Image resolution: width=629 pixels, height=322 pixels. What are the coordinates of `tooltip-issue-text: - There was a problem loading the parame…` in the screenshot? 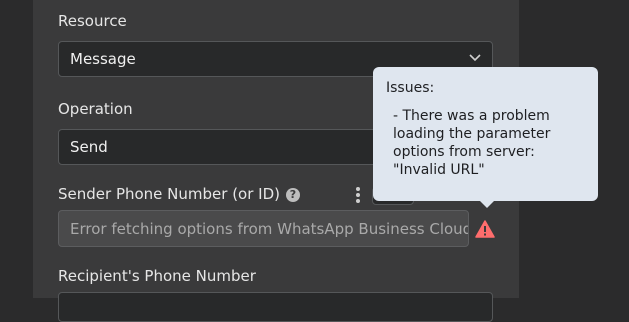 It's located at (472, 143).